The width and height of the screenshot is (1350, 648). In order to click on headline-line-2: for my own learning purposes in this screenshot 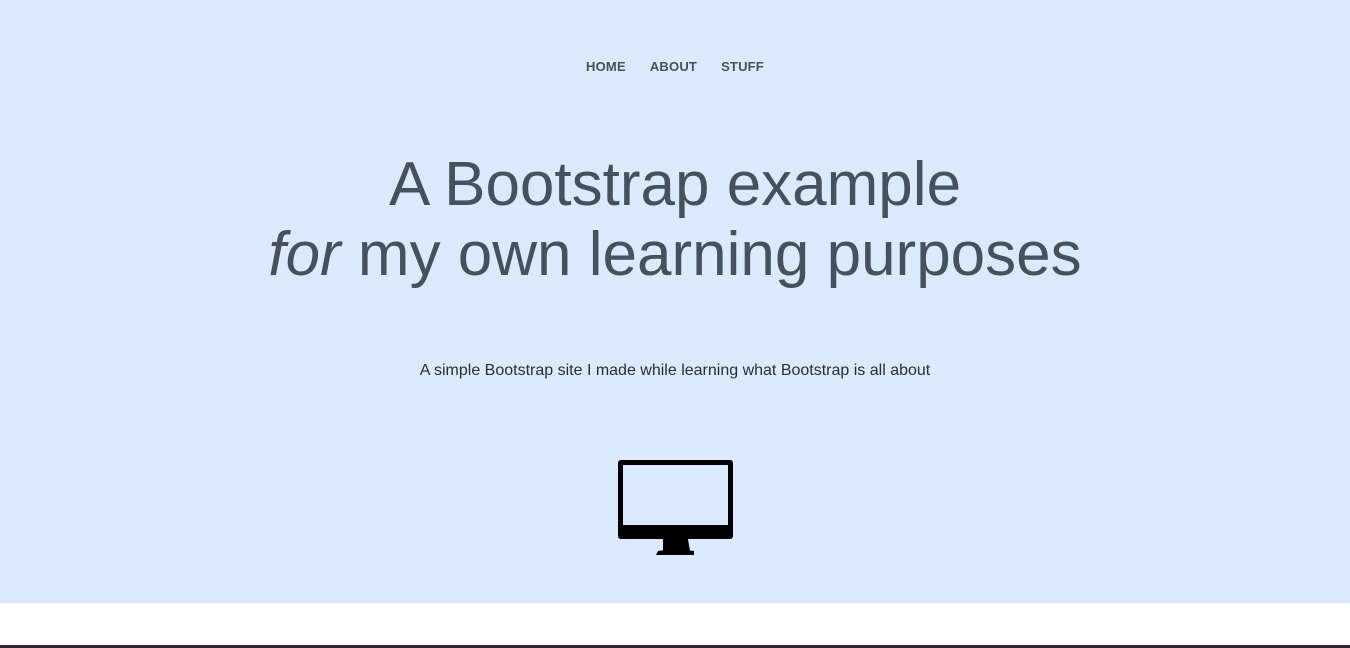, I will do `click(675, 255)`.